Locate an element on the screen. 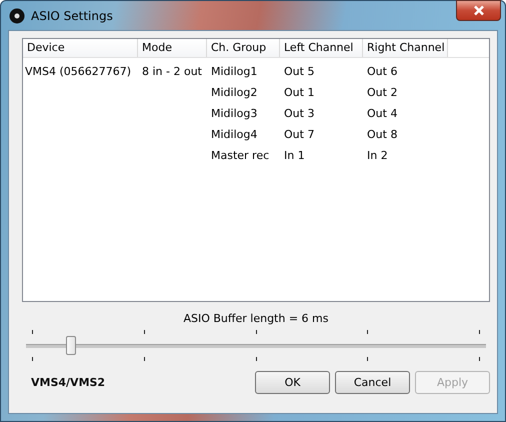 The height and width of the screenshot is (422, 506). buffer-length-label: ASIO Buffer length = 6 ms is located at coordinates (256, 319).